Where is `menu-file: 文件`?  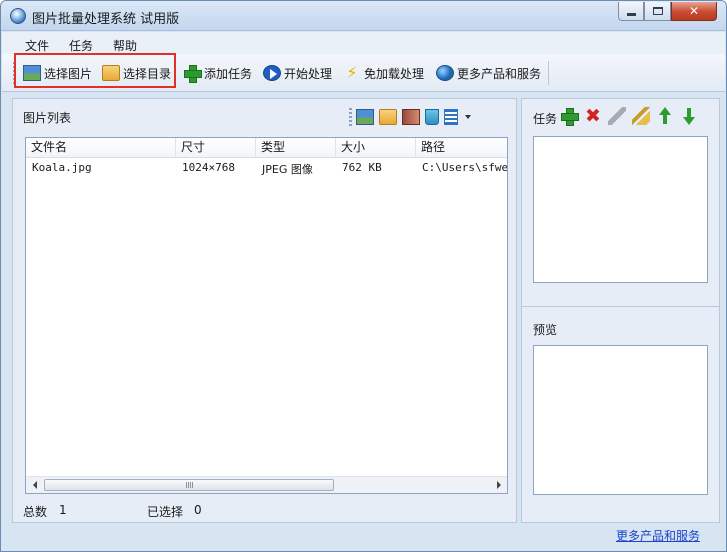 menu-file: 文件 is located at coordinates (37, 45).